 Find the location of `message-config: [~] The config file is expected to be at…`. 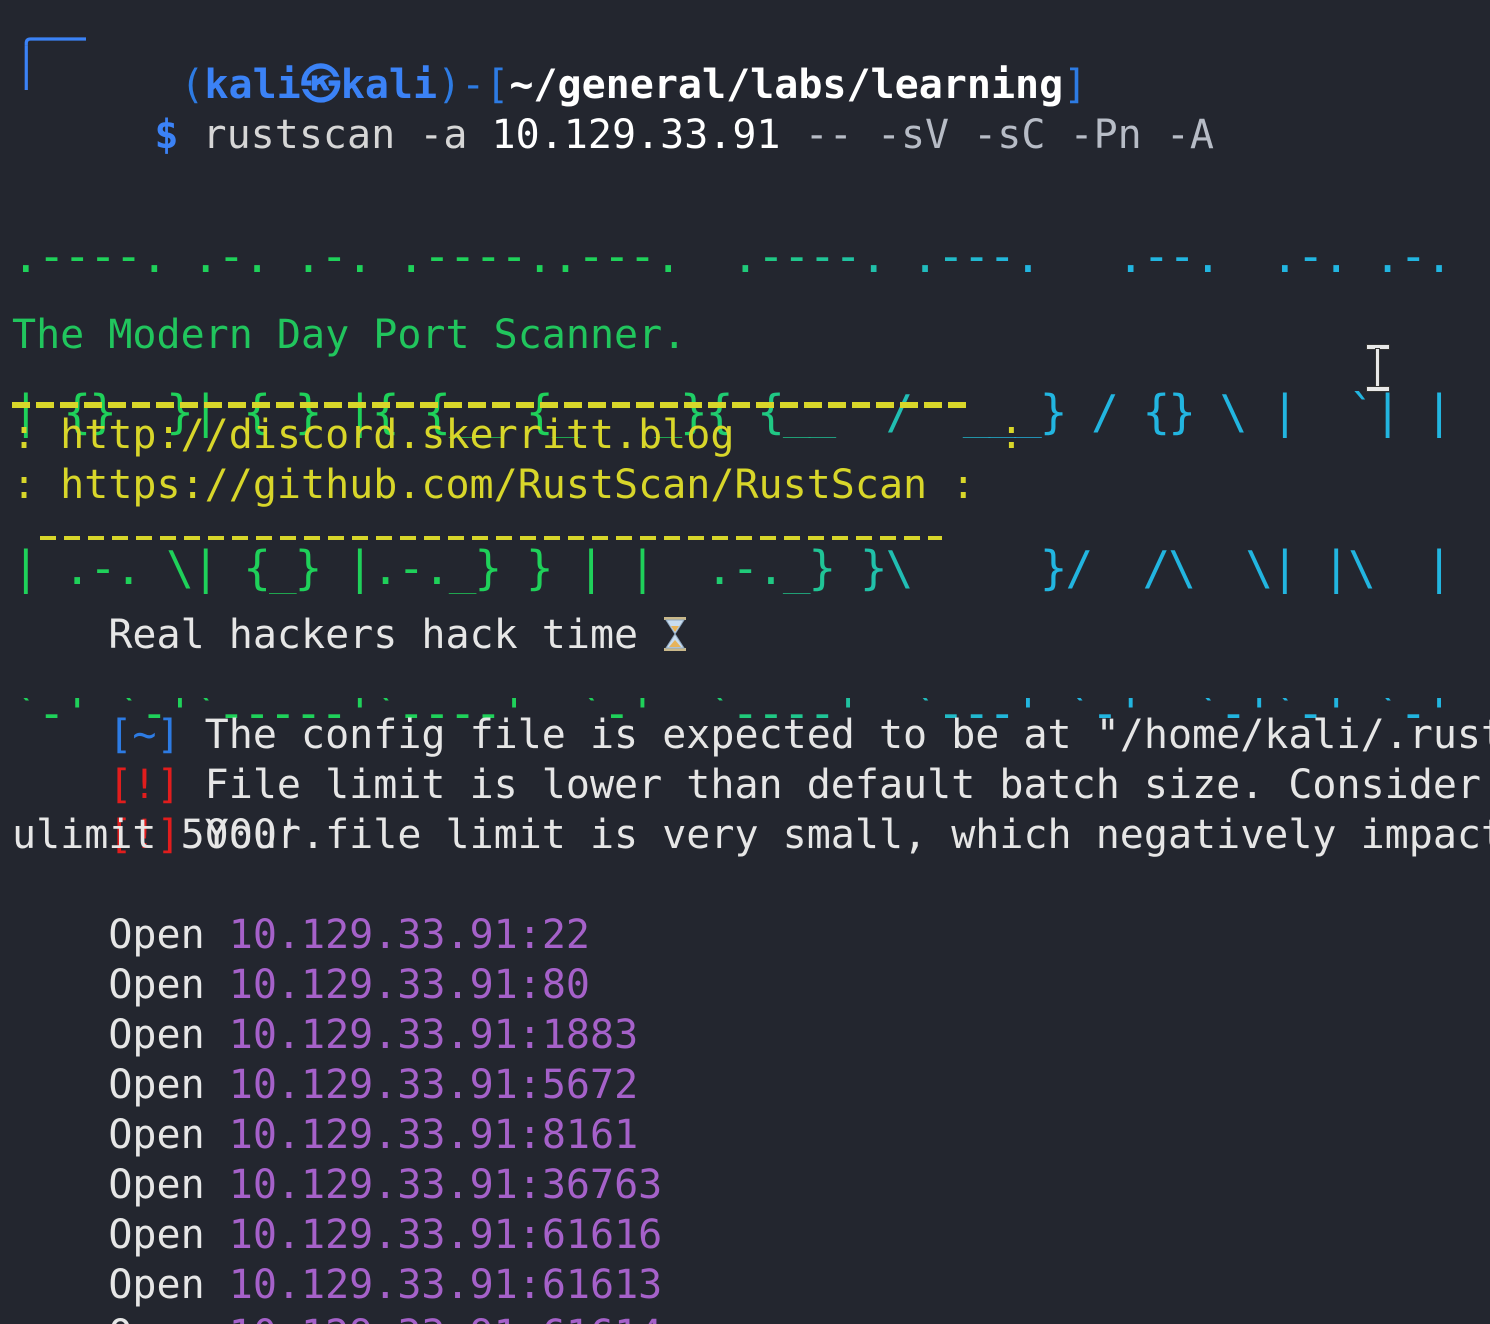

message-config: [~] The config file is expected to be at… is located at coordinates (751, 709).